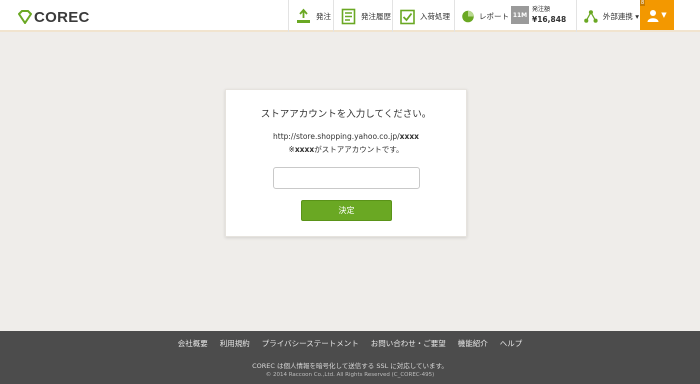 The height and width of the screenshot is (384, 700). Describe the element at coordinates (359, 149) in the screenshot. I see `note-suffix: がストアアカウントです。` at that location.